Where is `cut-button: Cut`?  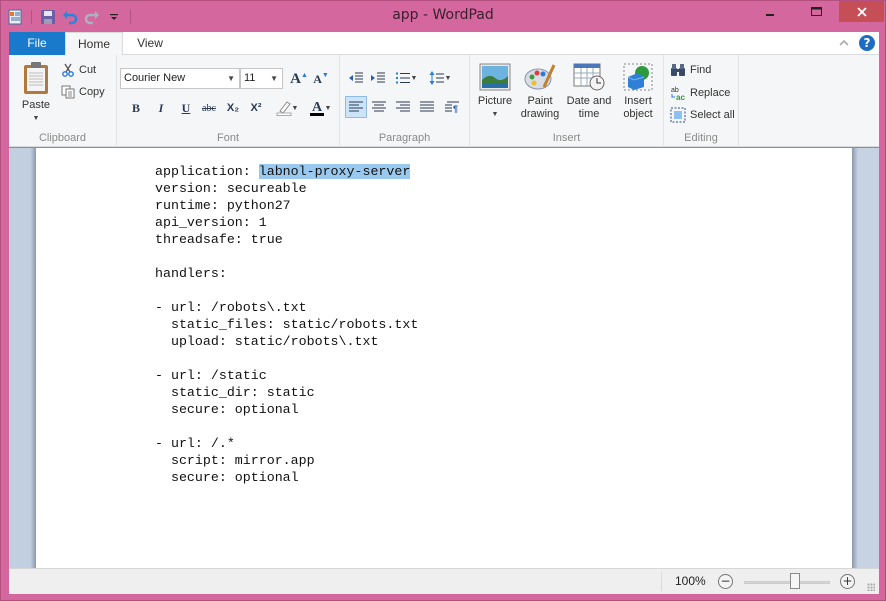 cut-button: Cut is located at coordinates (78, 70).